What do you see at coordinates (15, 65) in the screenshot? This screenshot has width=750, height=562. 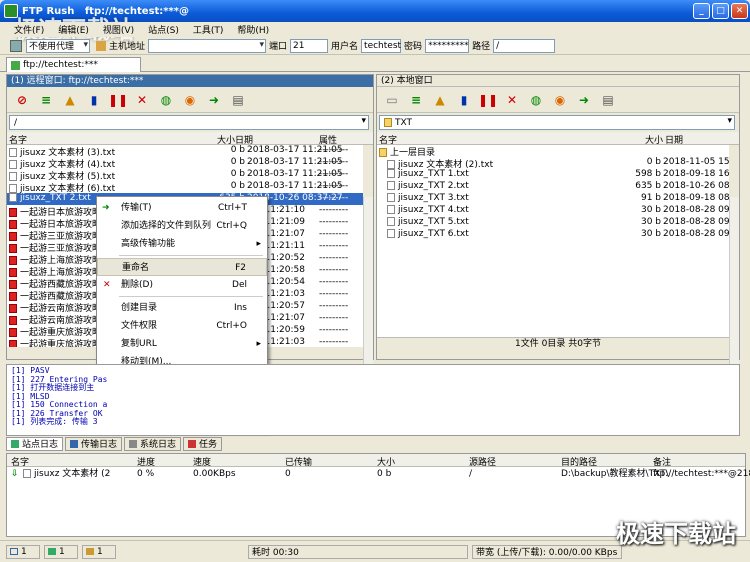 I see `site-icon` at bounding box center [15, 65].